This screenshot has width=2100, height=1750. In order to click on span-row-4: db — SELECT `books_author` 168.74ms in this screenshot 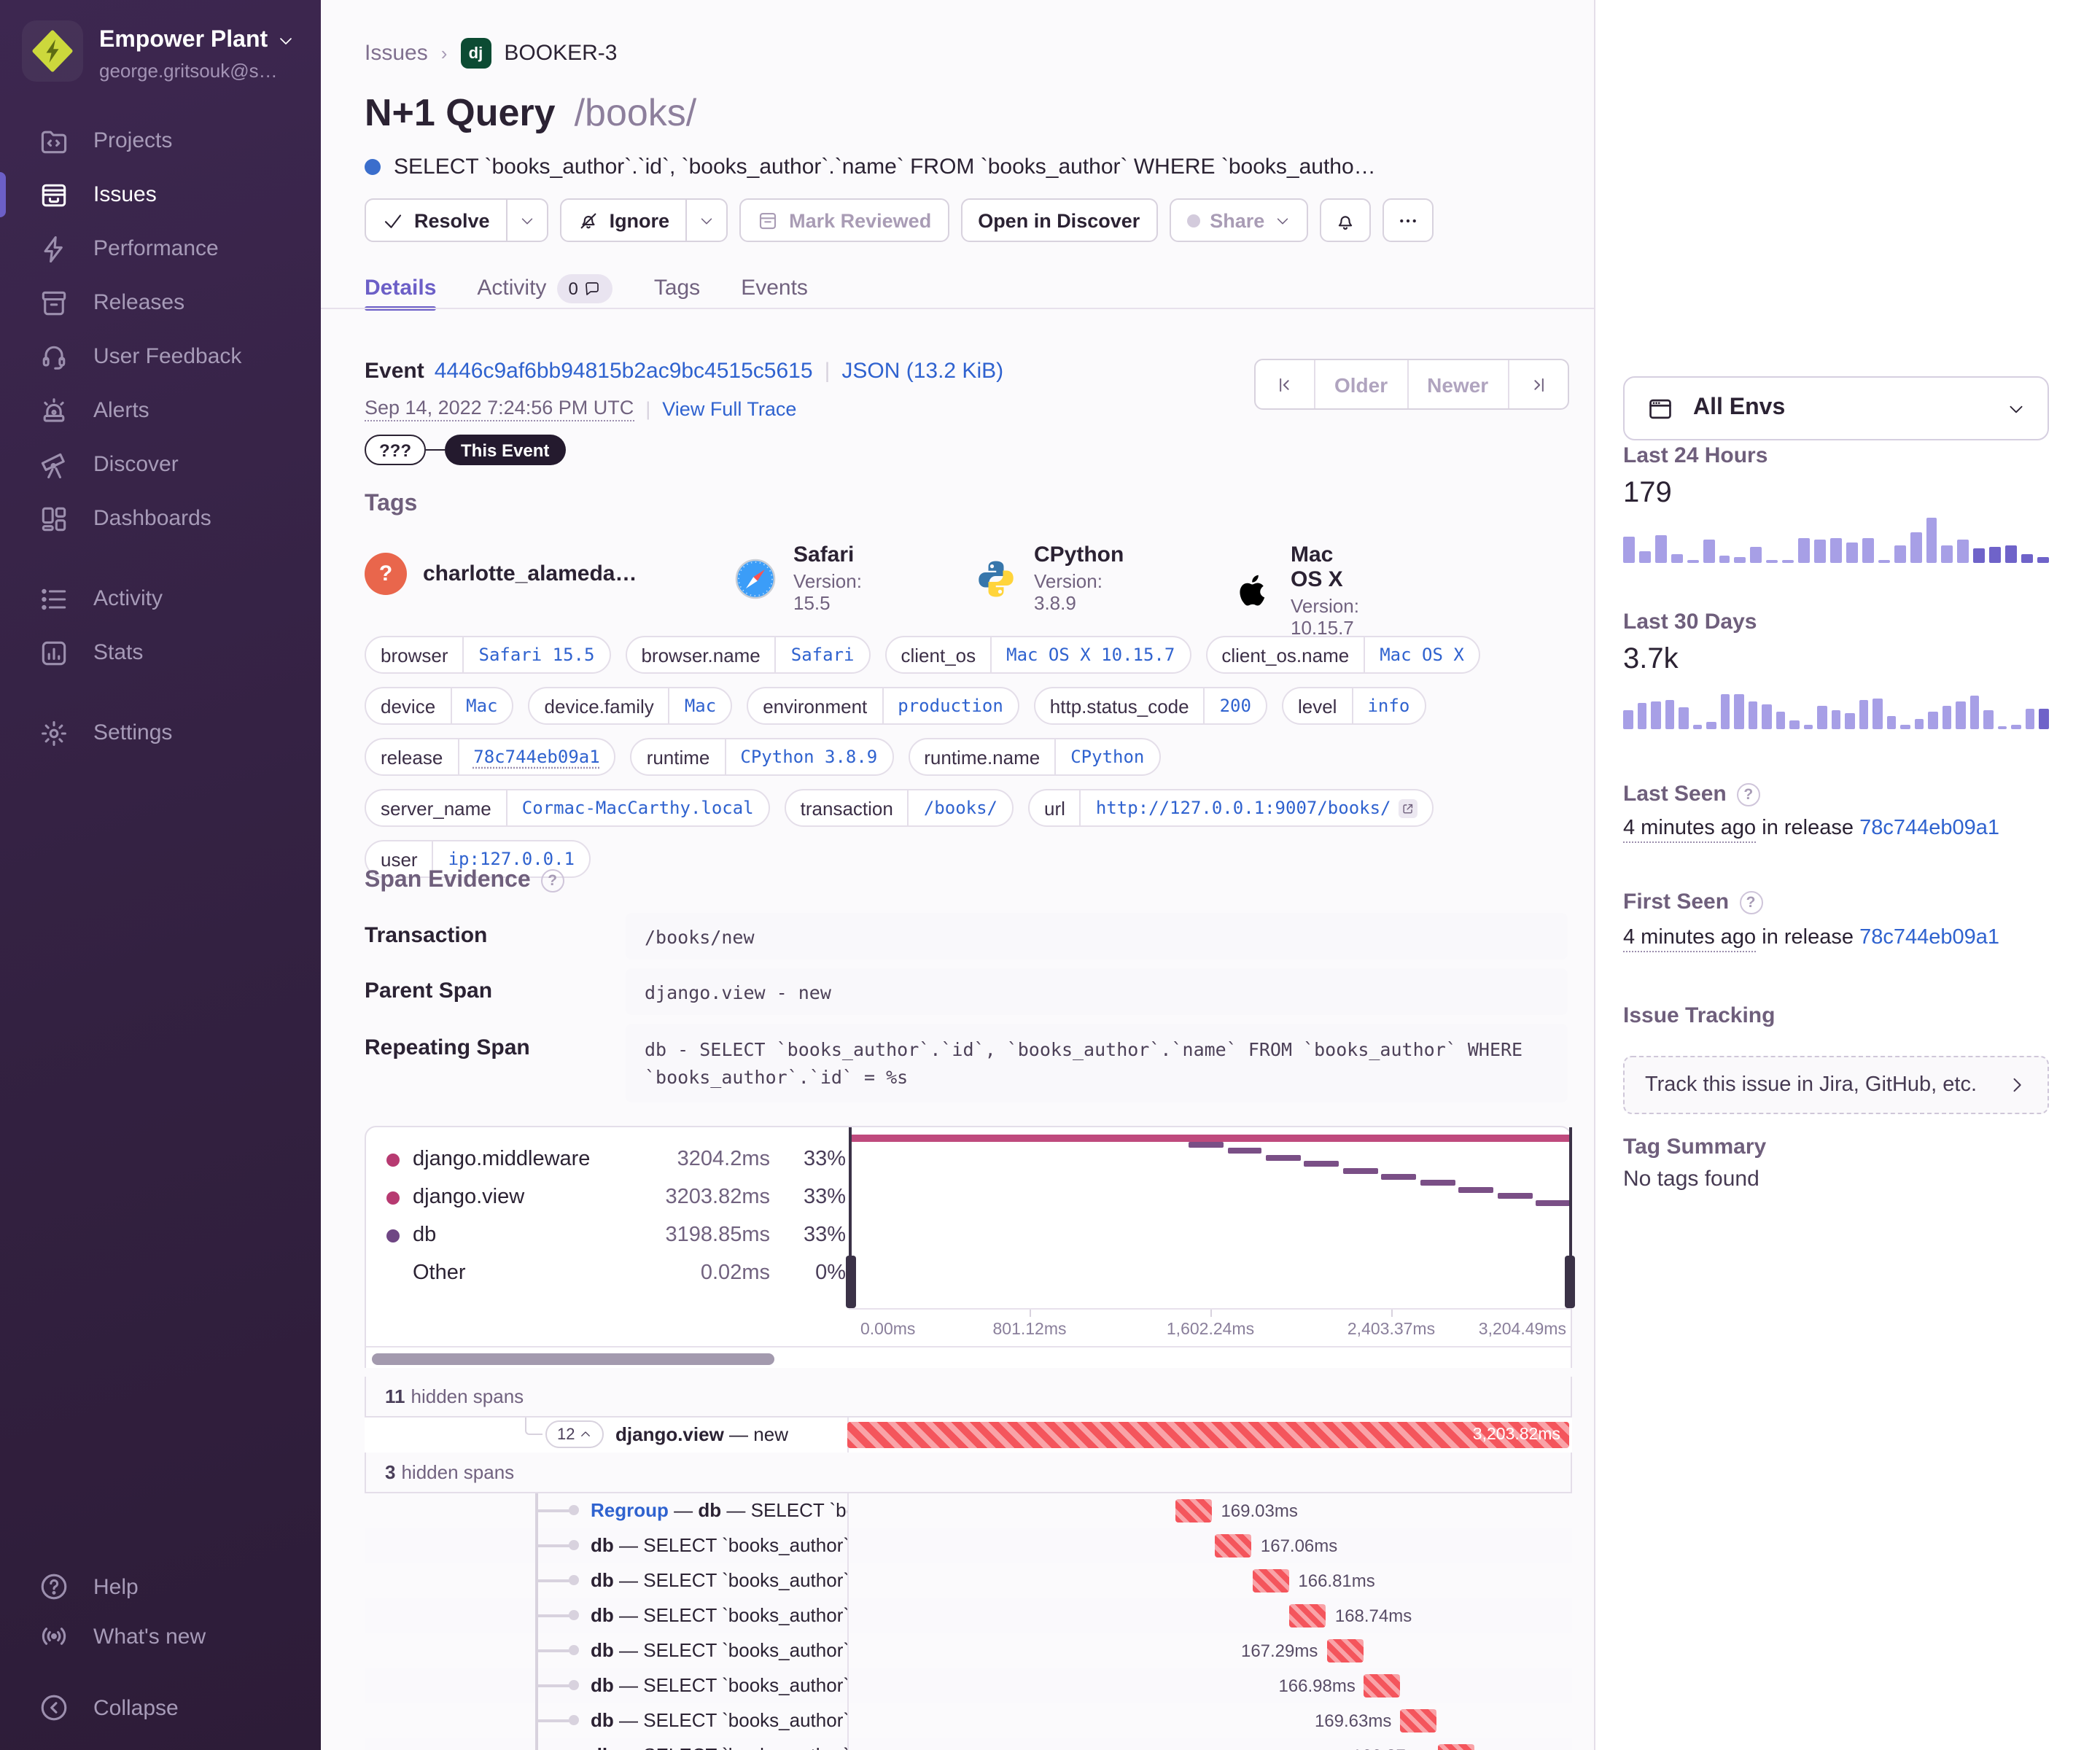, I will do `click(968, 1615)`.